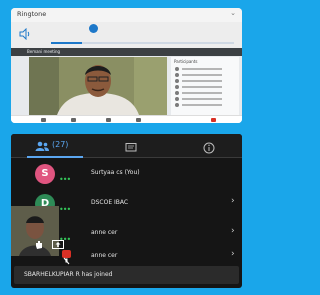  I want to click on share-icon, so click(108, 120).